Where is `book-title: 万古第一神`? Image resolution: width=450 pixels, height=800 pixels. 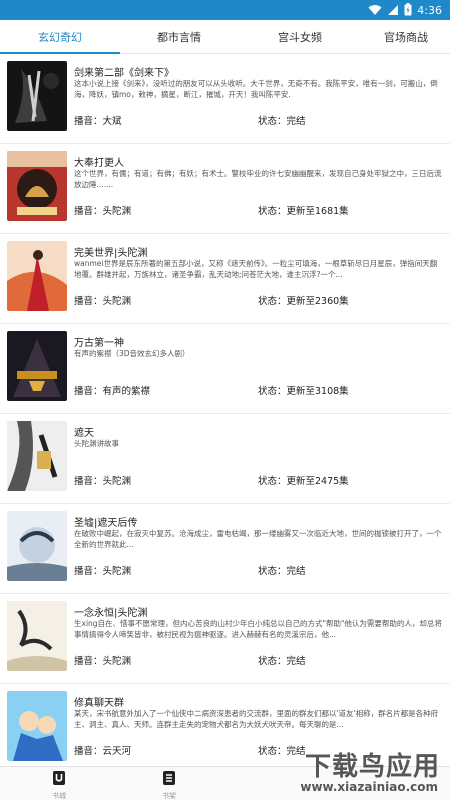
book-title: 万古第一神 is located at coordinates (99, 343).